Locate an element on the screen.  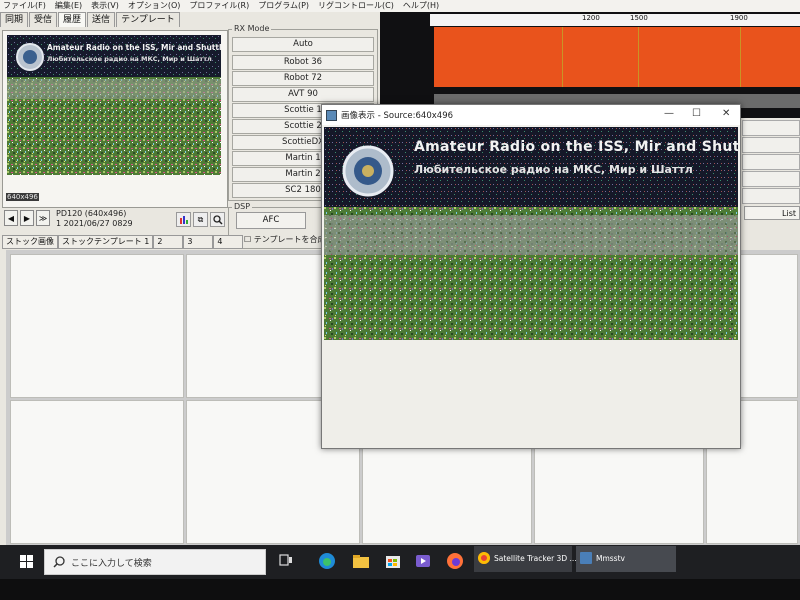
right-button-column is located at coordinates (771, 187).